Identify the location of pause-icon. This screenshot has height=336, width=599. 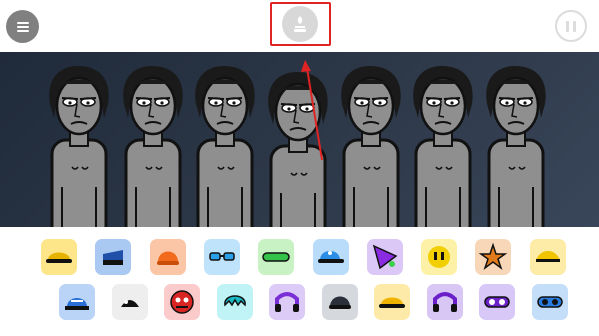
(571, 26).